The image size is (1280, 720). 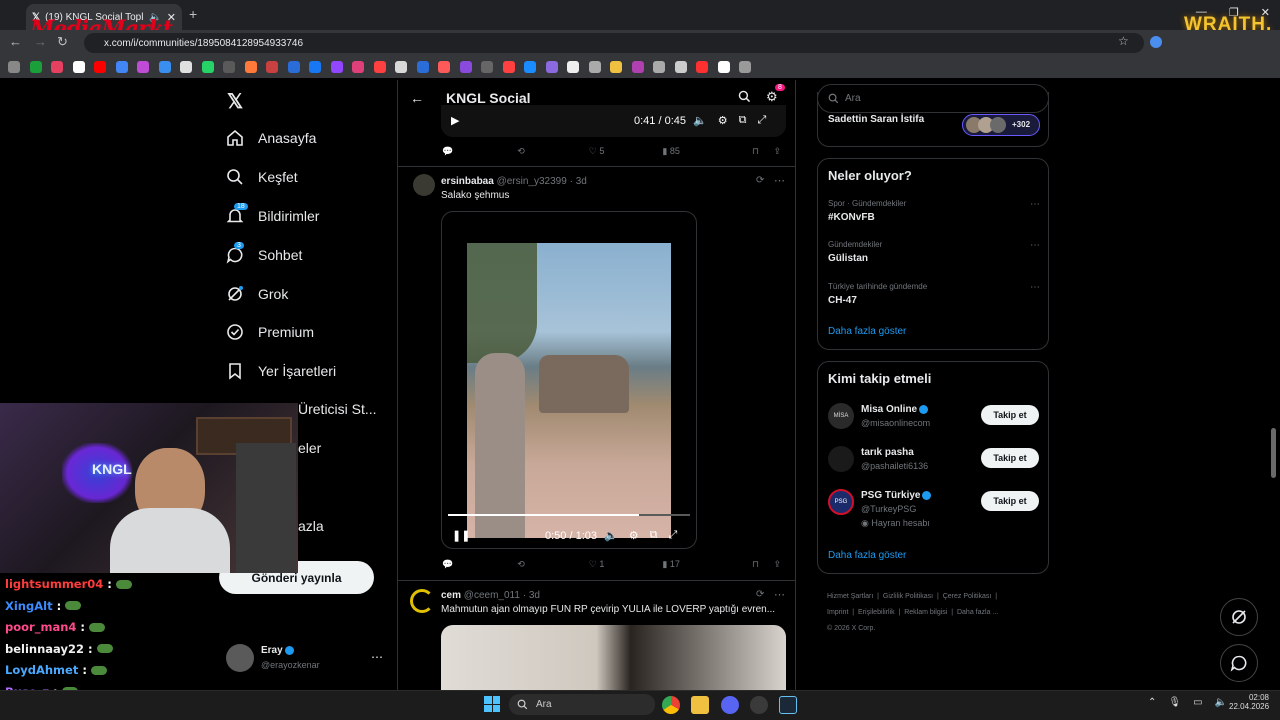 What do you see at coordinates (1174, 702) in the screenshot?
I see `microphone-icon: 🎙` at bounding box center [1174, 702].